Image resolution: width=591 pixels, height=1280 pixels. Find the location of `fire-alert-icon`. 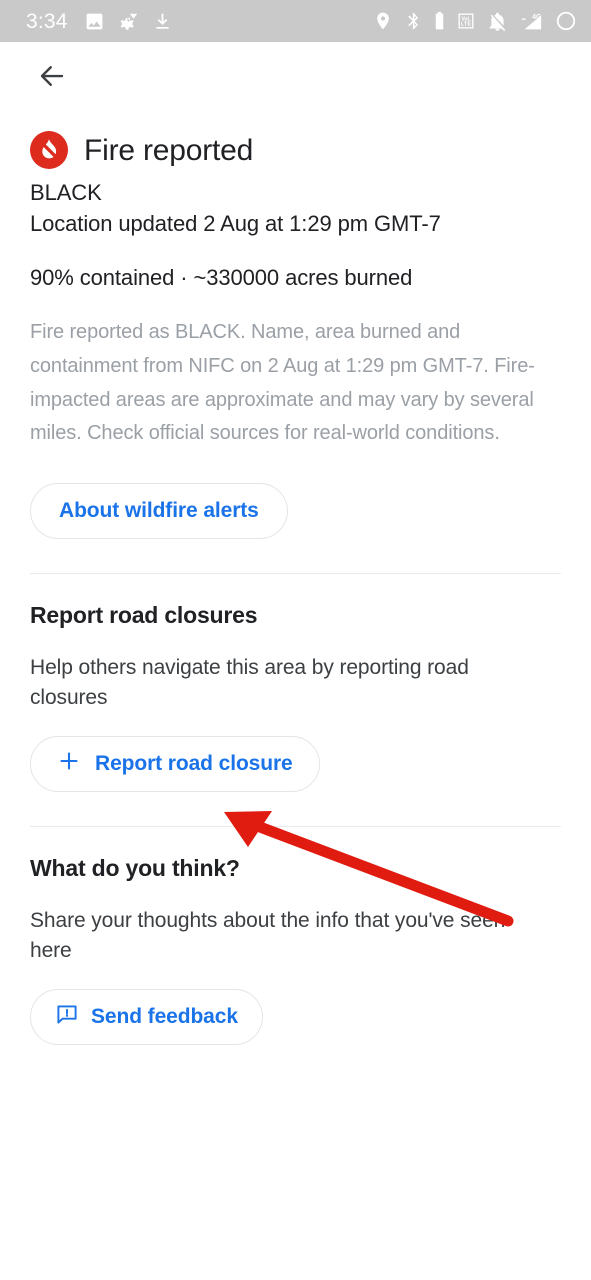

fire-alert-icon is located at coordinates (49, 150).